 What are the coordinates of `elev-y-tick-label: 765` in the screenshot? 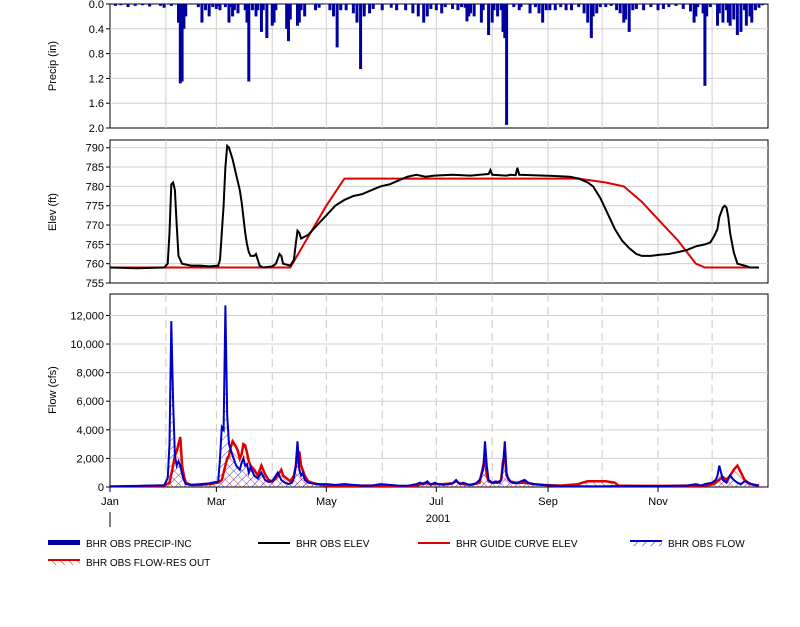 It's located at (95, 245).